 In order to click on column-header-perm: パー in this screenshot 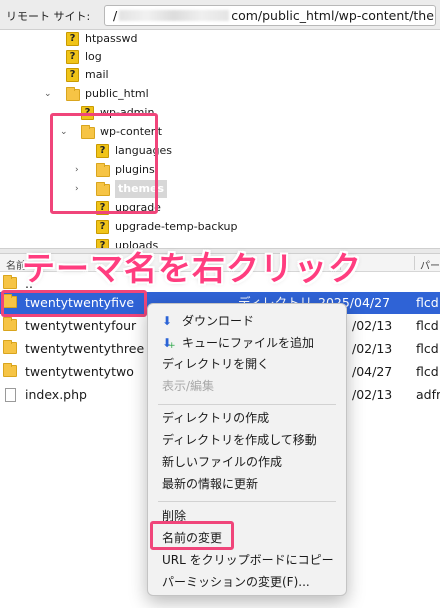, I will do `click(430, 264)`.